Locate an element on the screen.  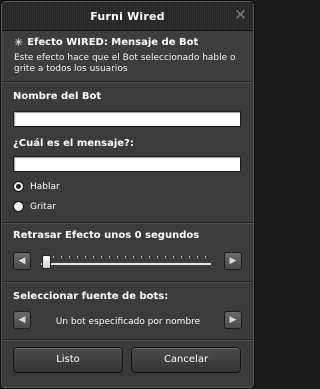
delay-label: Retrasar Efecto unos 0 segundos is located at coordinates (106, 235).